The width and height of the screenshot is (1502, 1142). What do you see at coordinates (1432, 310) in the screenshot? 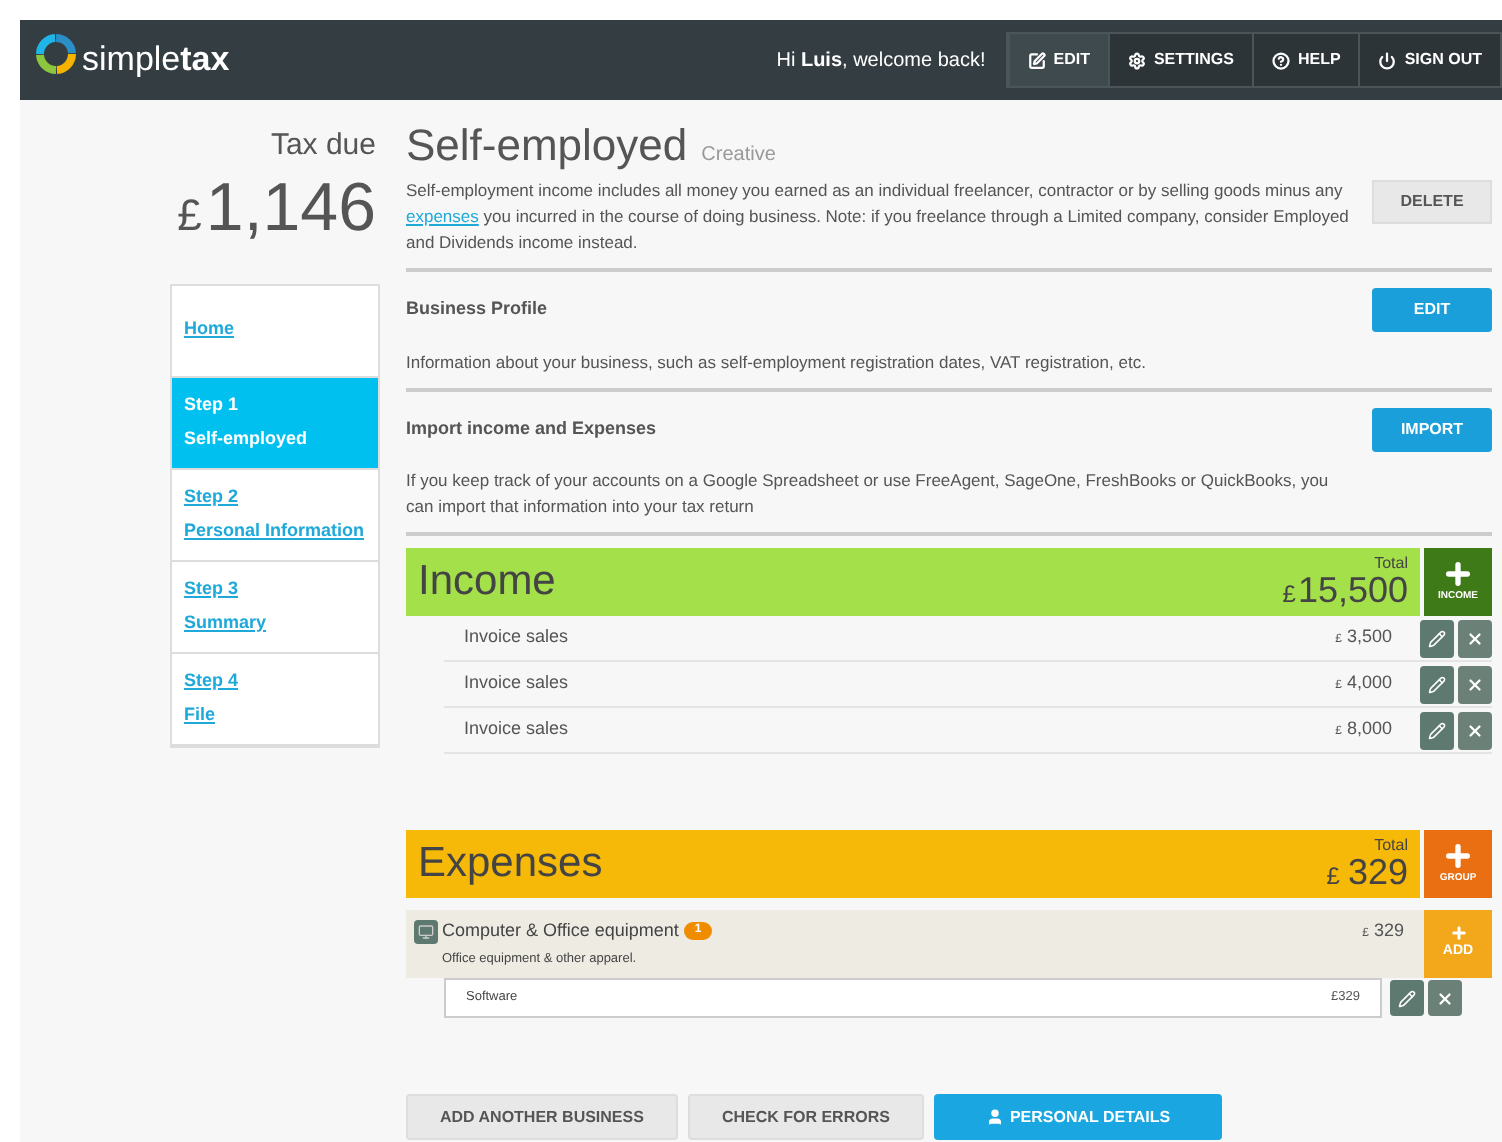
I see `section-button: EDIT` at bounding box center [1432, 310].